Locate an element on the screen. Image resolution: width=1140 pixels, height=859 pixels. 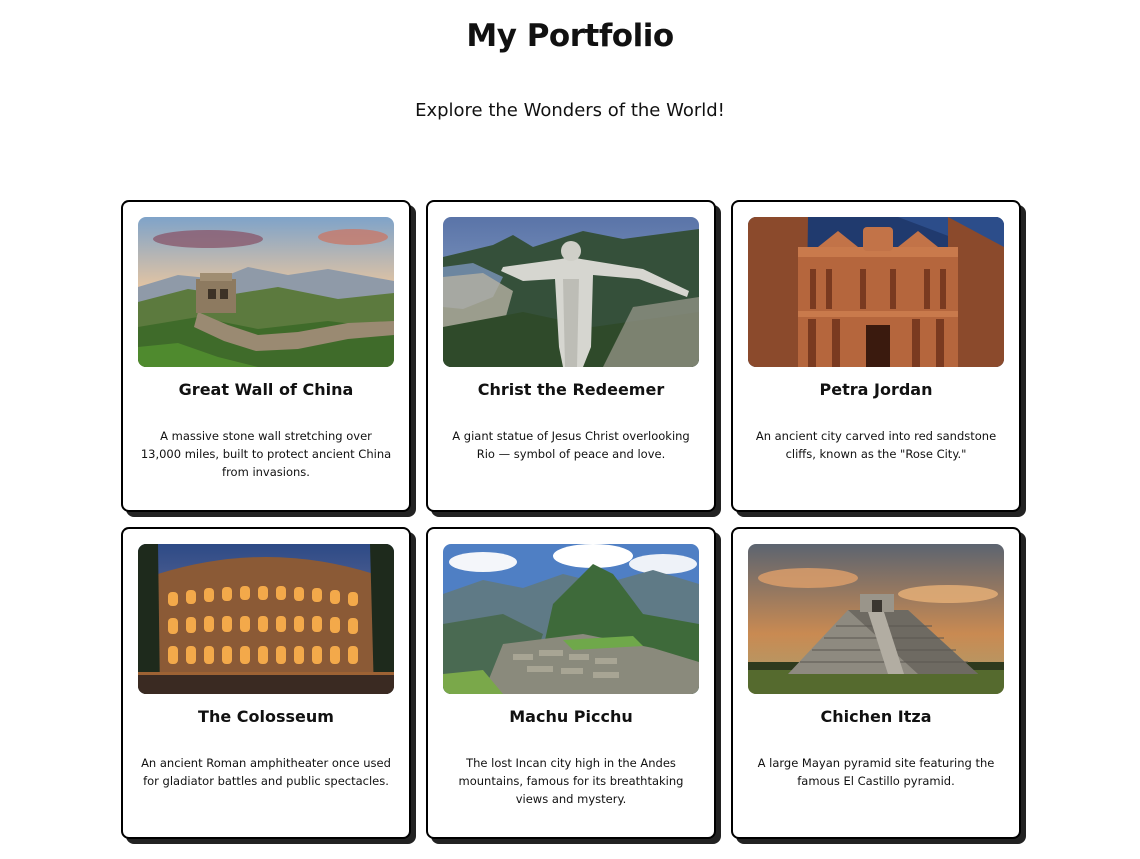
great-wall-photo is located at coordinates (266, 292).